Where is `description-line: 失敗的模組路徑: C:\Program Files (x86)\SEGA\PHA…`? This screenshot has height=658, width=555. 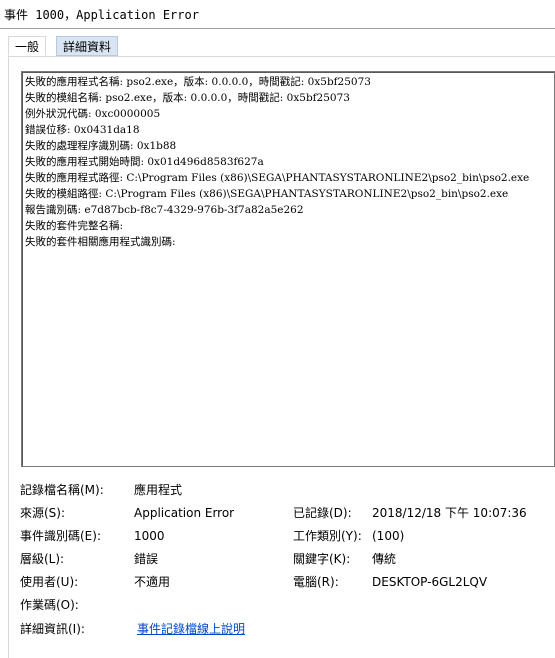 description-line: 失敗的模組路徑: C:\Program Files (x86)\SEGA\PHA… is located at coordinates (267, 194).